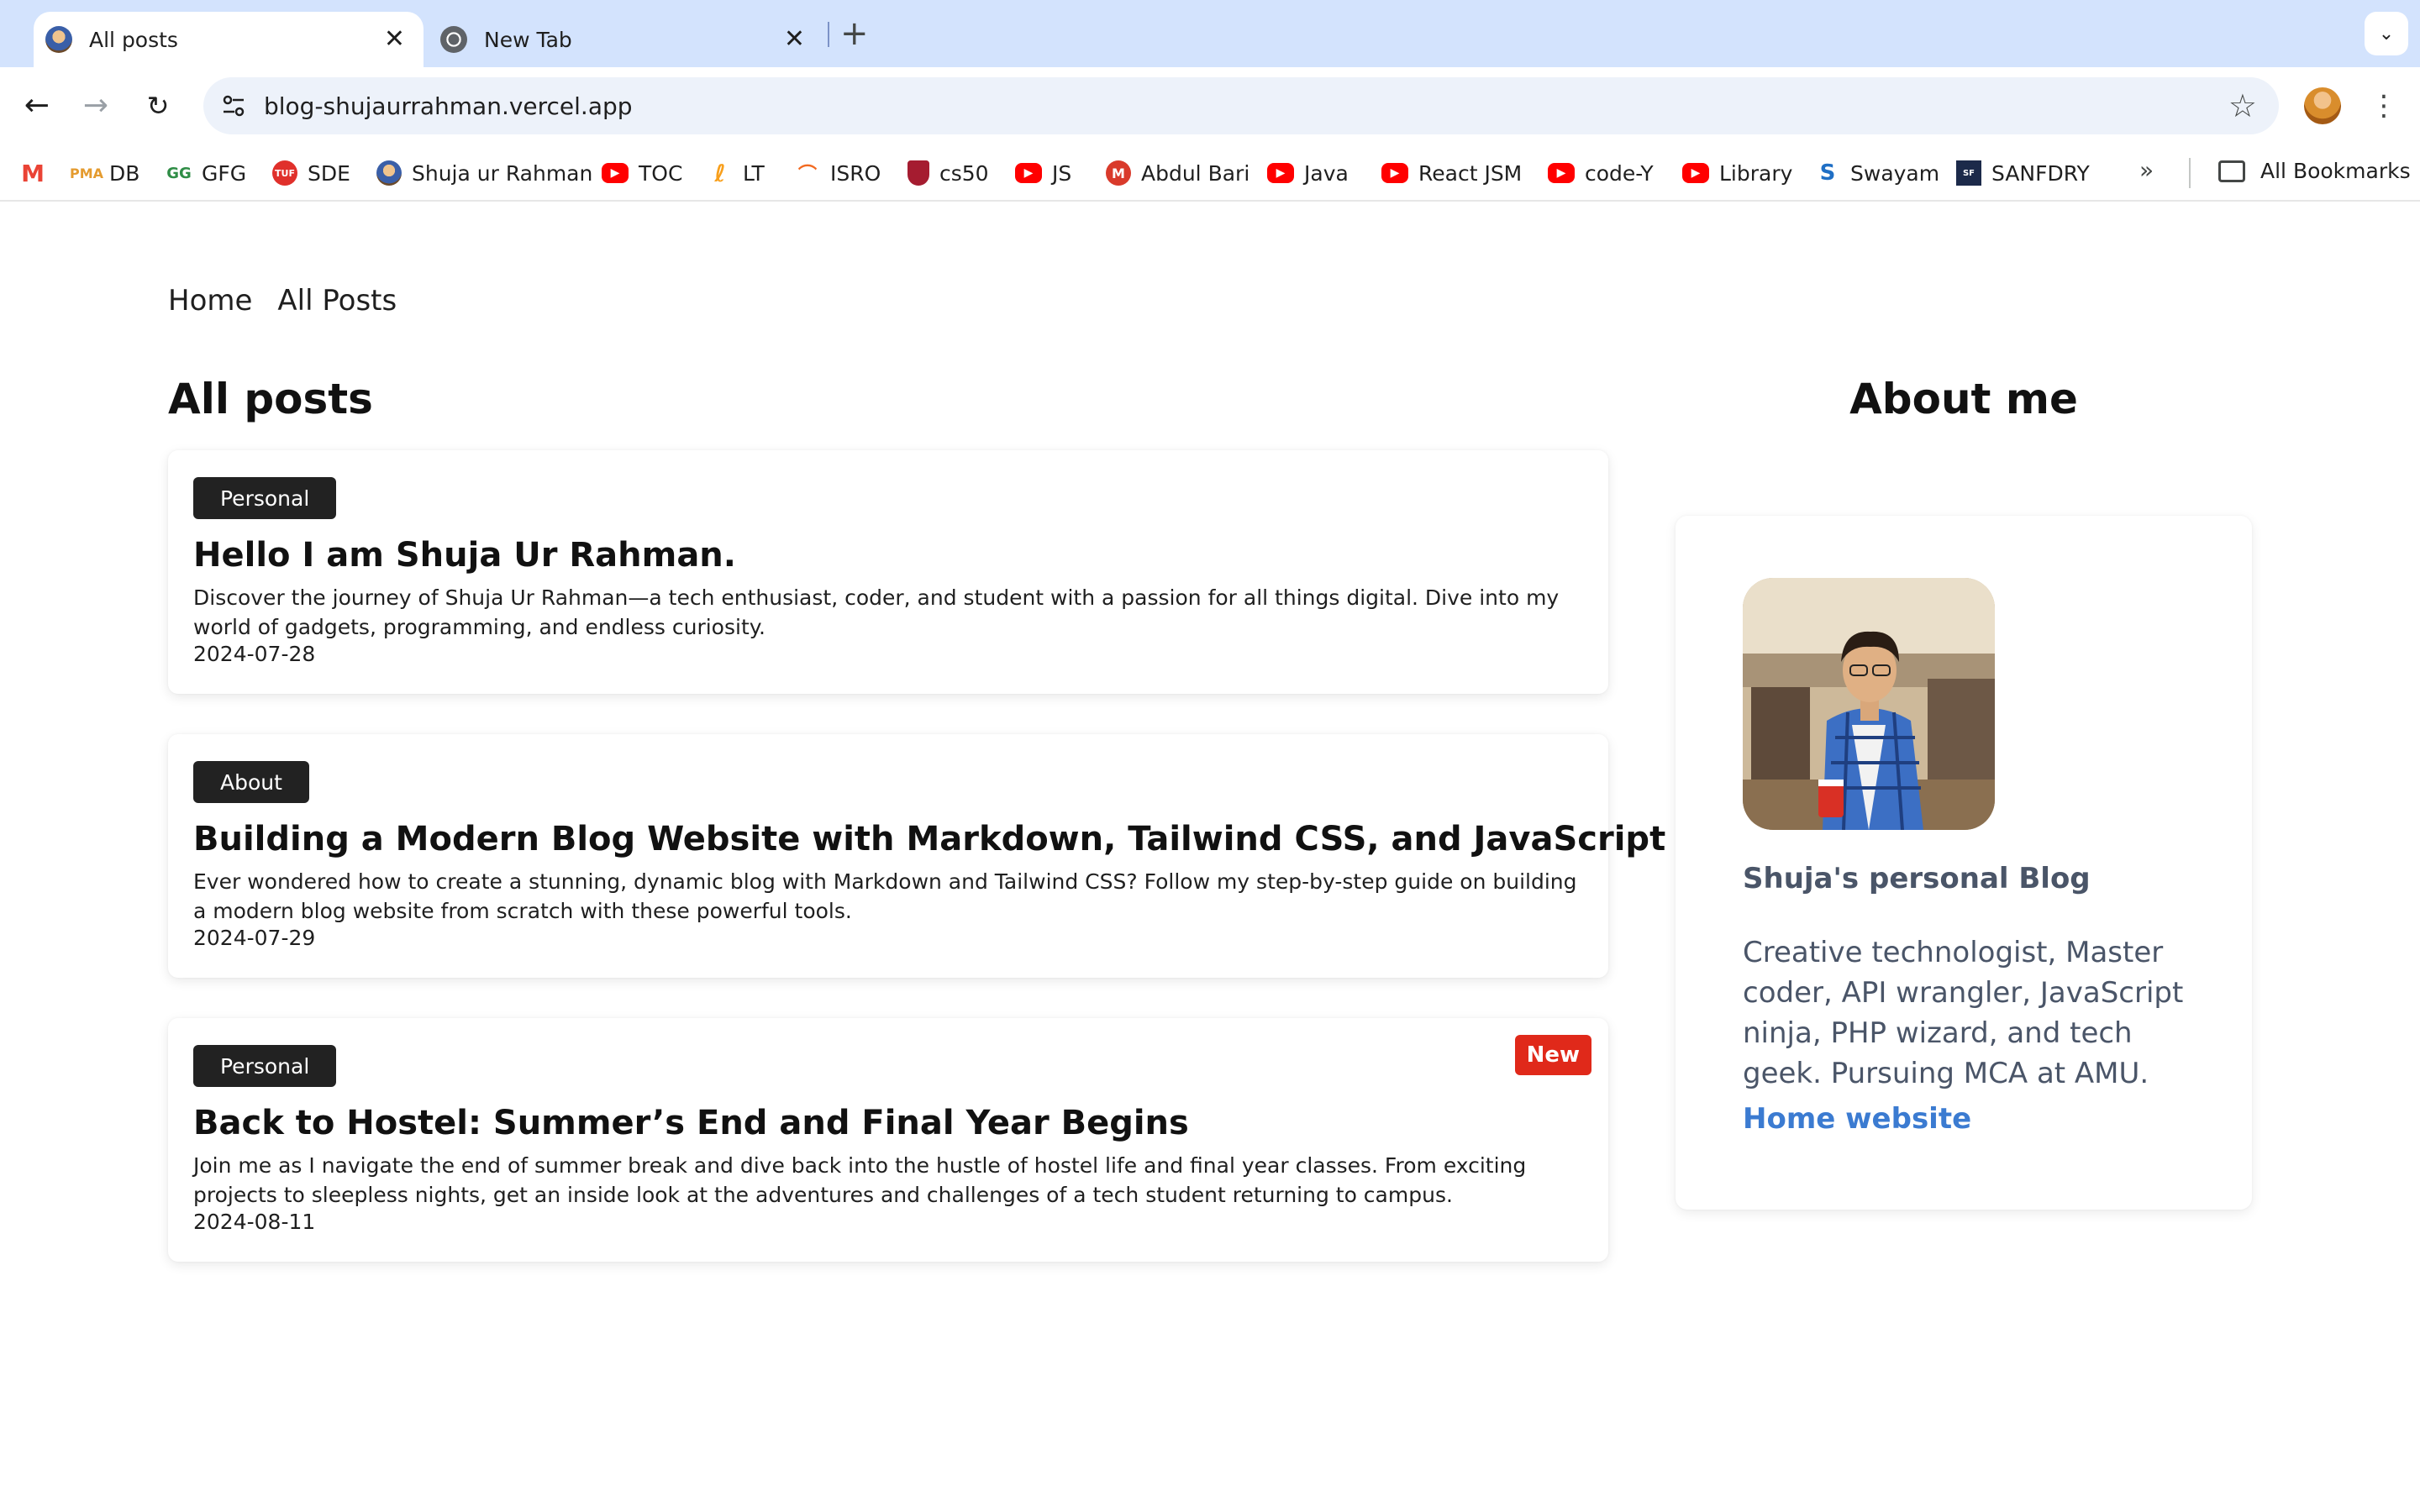 Image resolution: width=2420 pixels, height=1512 pixels. Describe the element at coordinates (2147, 170) in the screenshot. I see `bookmarks-overflow-button: »` at that location.